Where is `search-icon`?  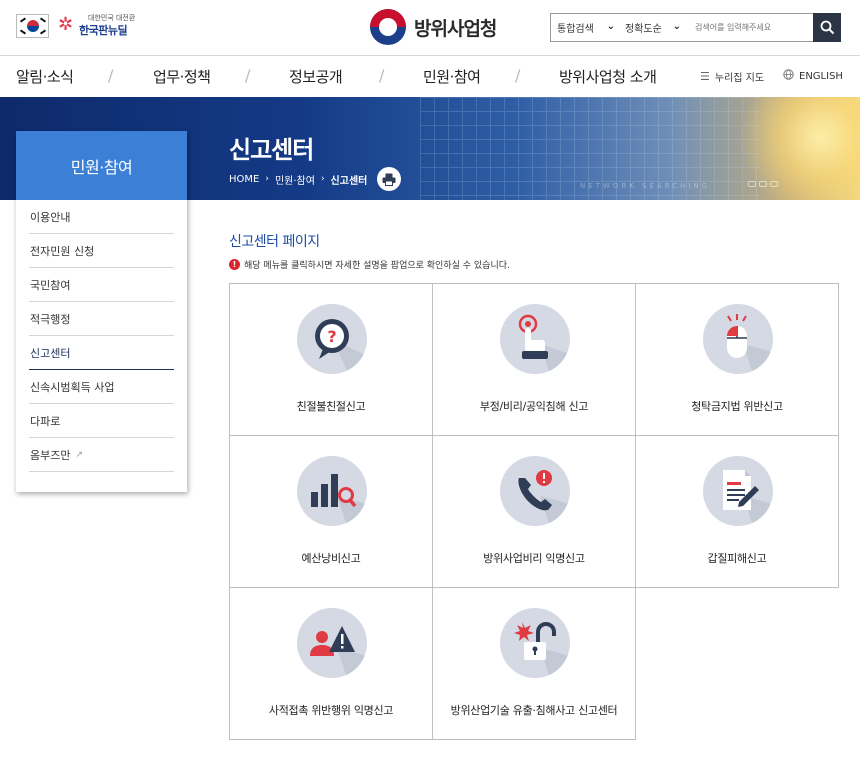
search-icon is located at coordinates (827, 27).